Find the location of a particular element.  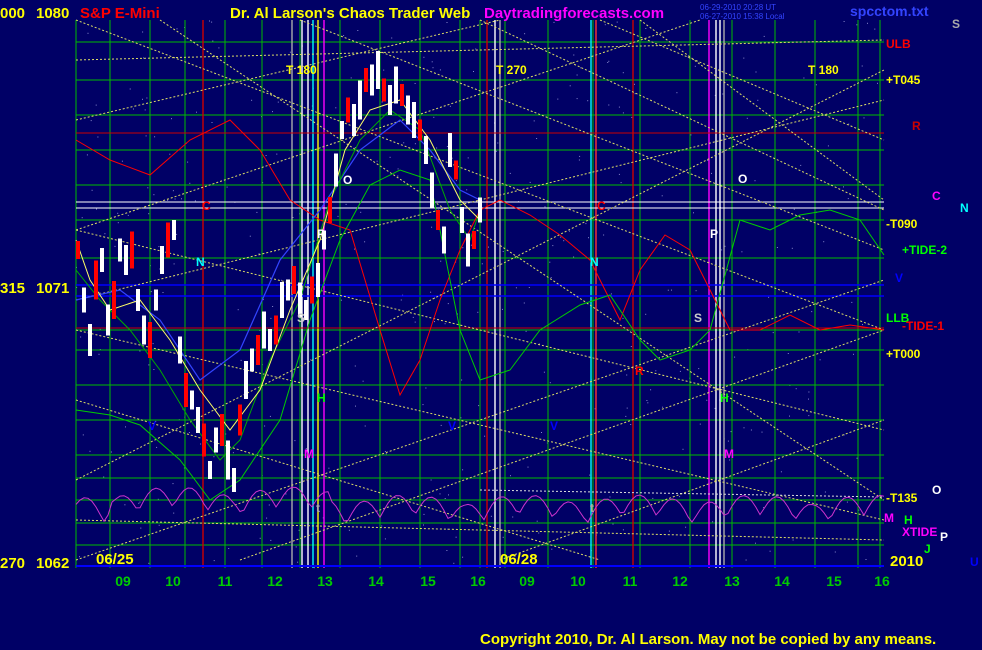

price-label-degree: 270 is located at coordinates (12, 563).